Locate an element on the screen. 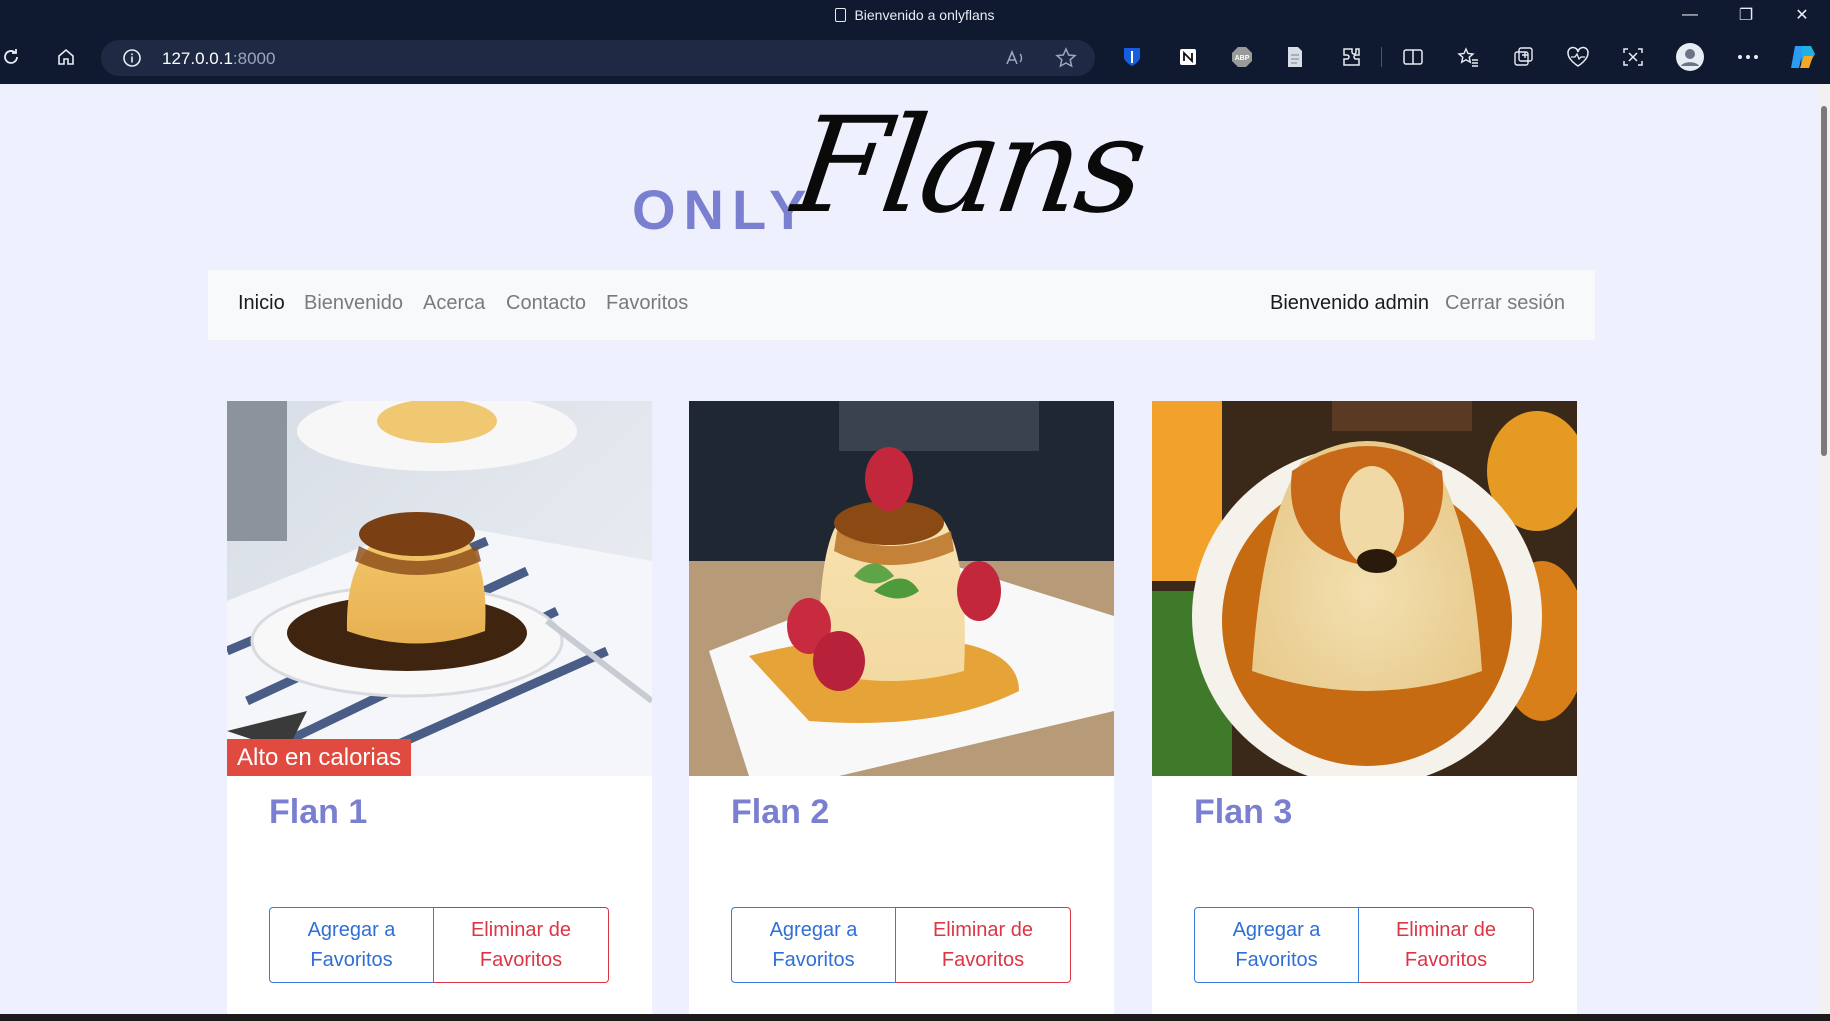 This screenshot has height=1021, width=1830. url-port: :8000 is located at coordinates (254, 58).